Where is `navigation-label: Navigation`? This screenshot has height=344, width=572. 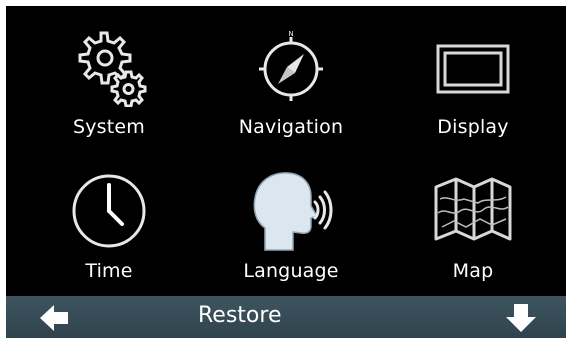 navigation-label: Navigation is located at coordinates (291, 127).